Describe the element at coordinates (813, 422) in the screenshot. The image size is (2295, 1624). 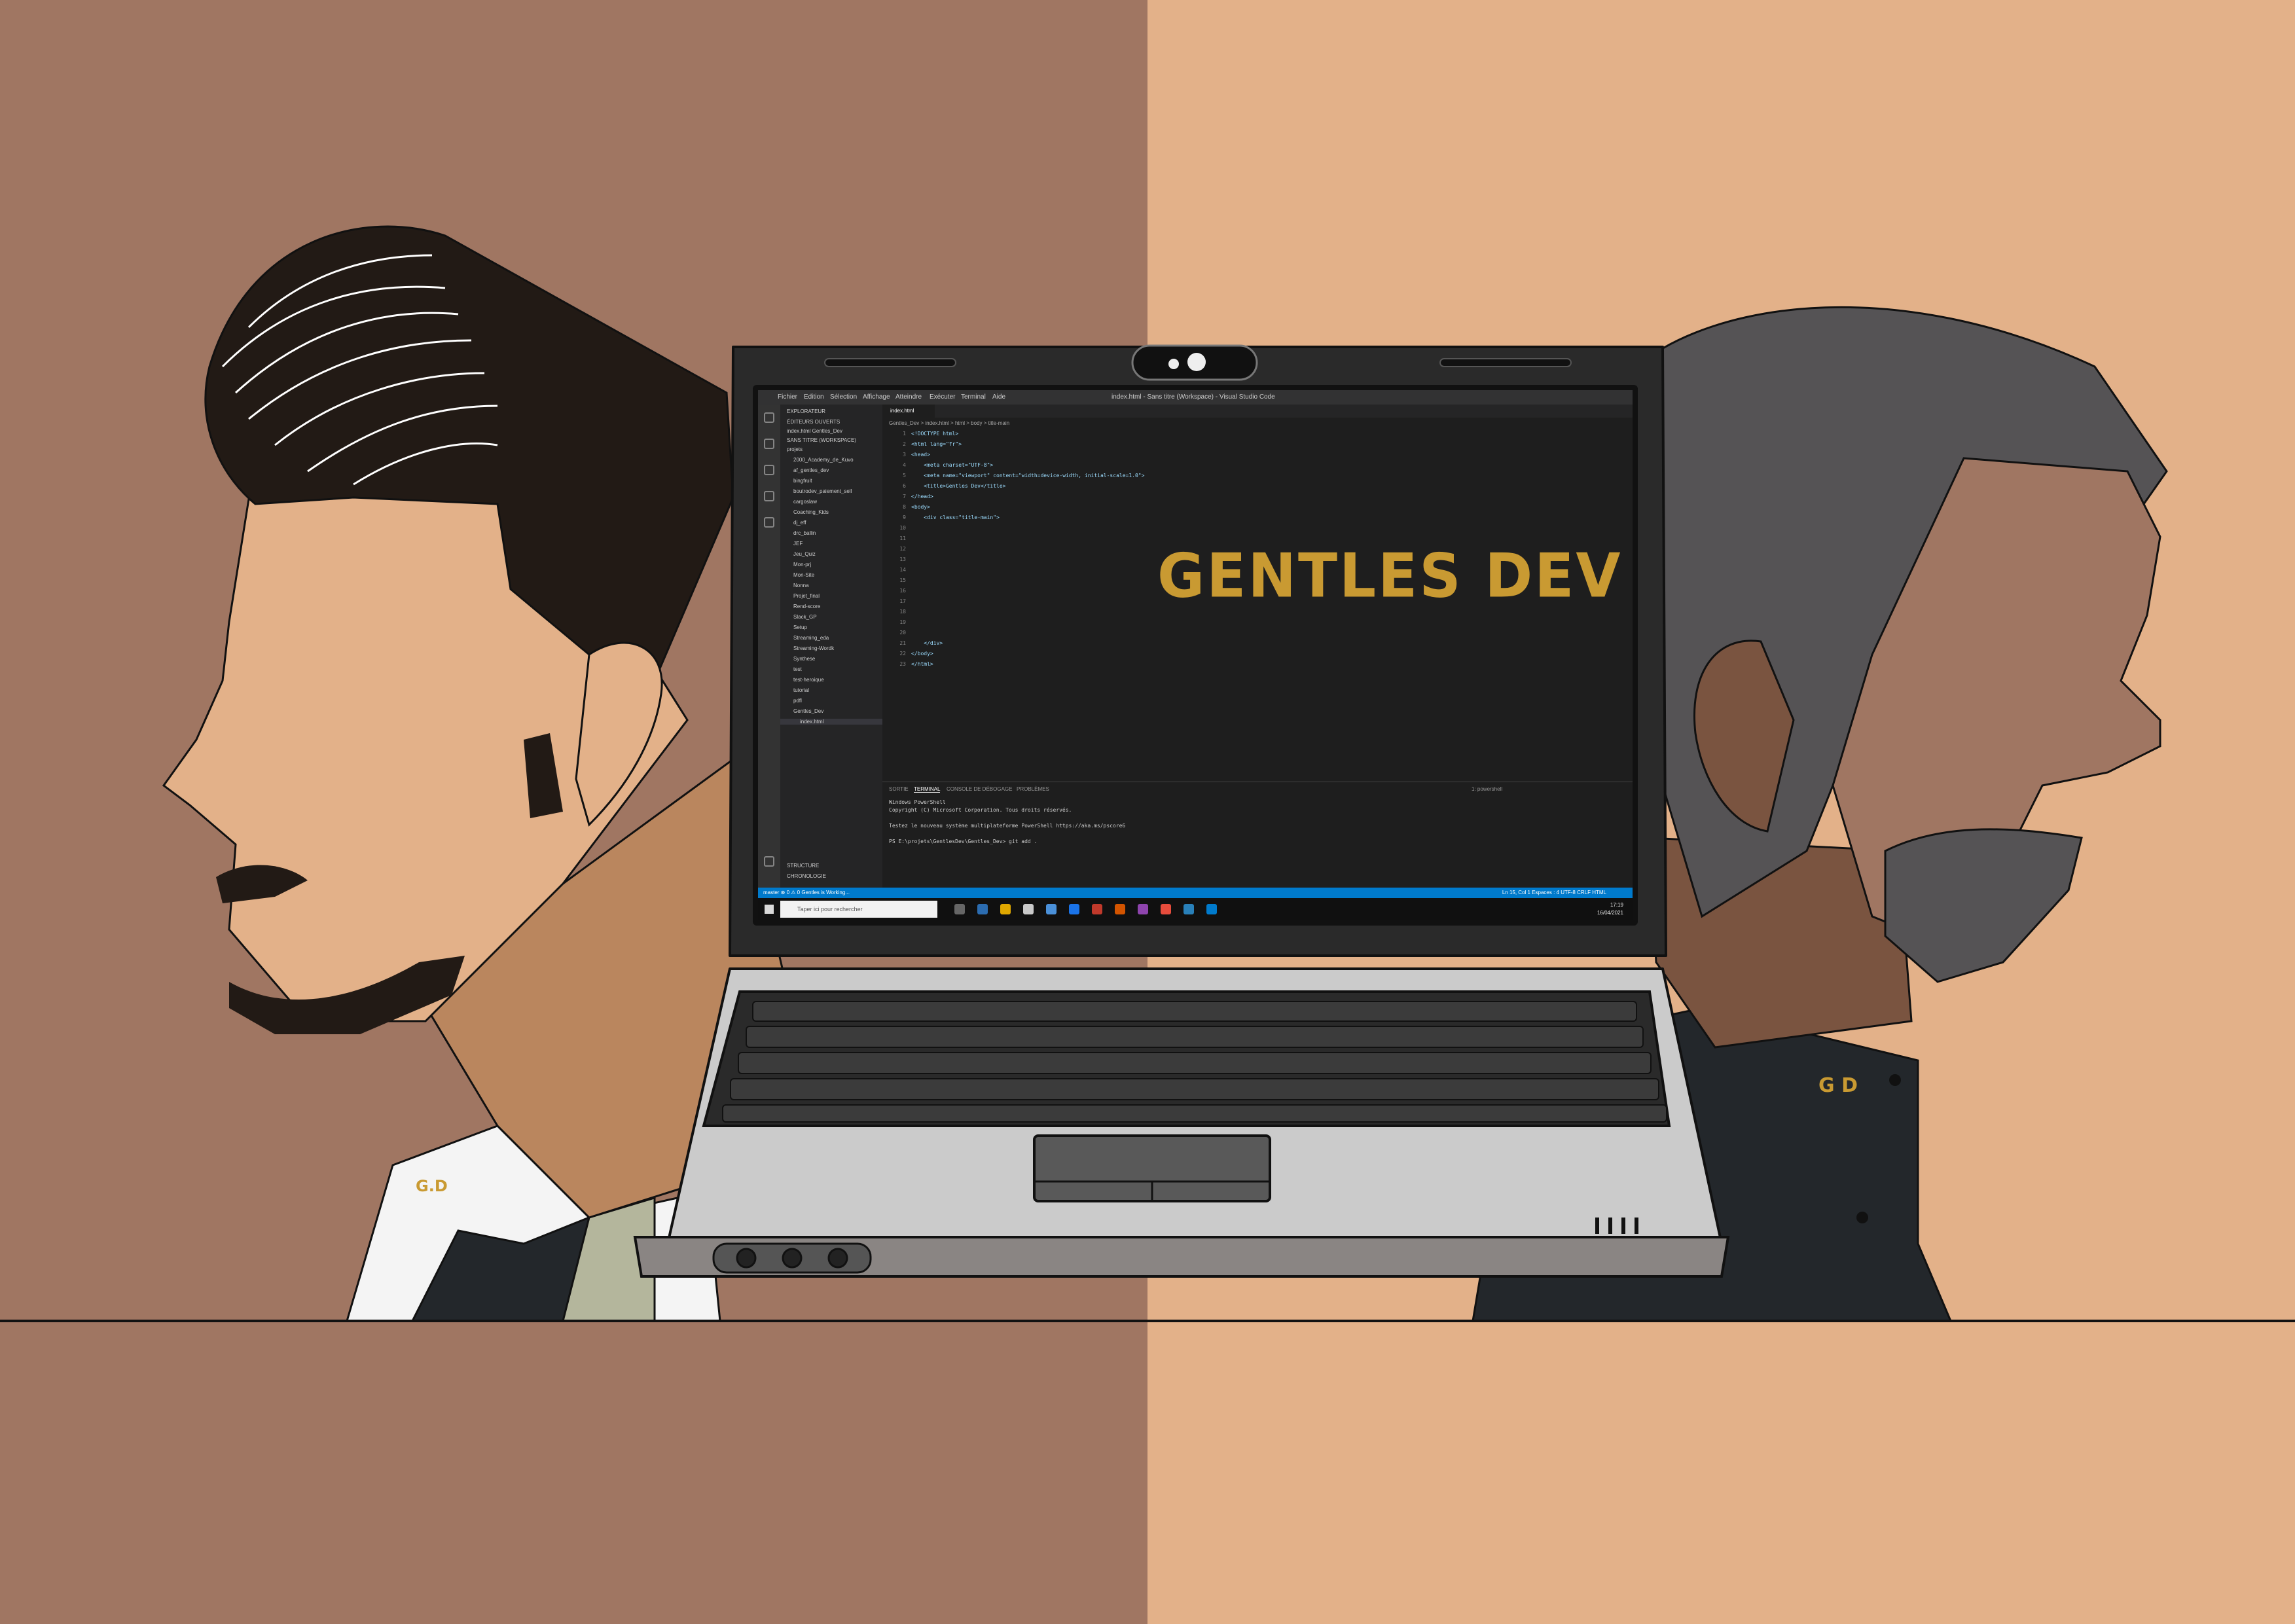
I see `open-editors-header: ÉDITEURS OUVERTS` at that location.